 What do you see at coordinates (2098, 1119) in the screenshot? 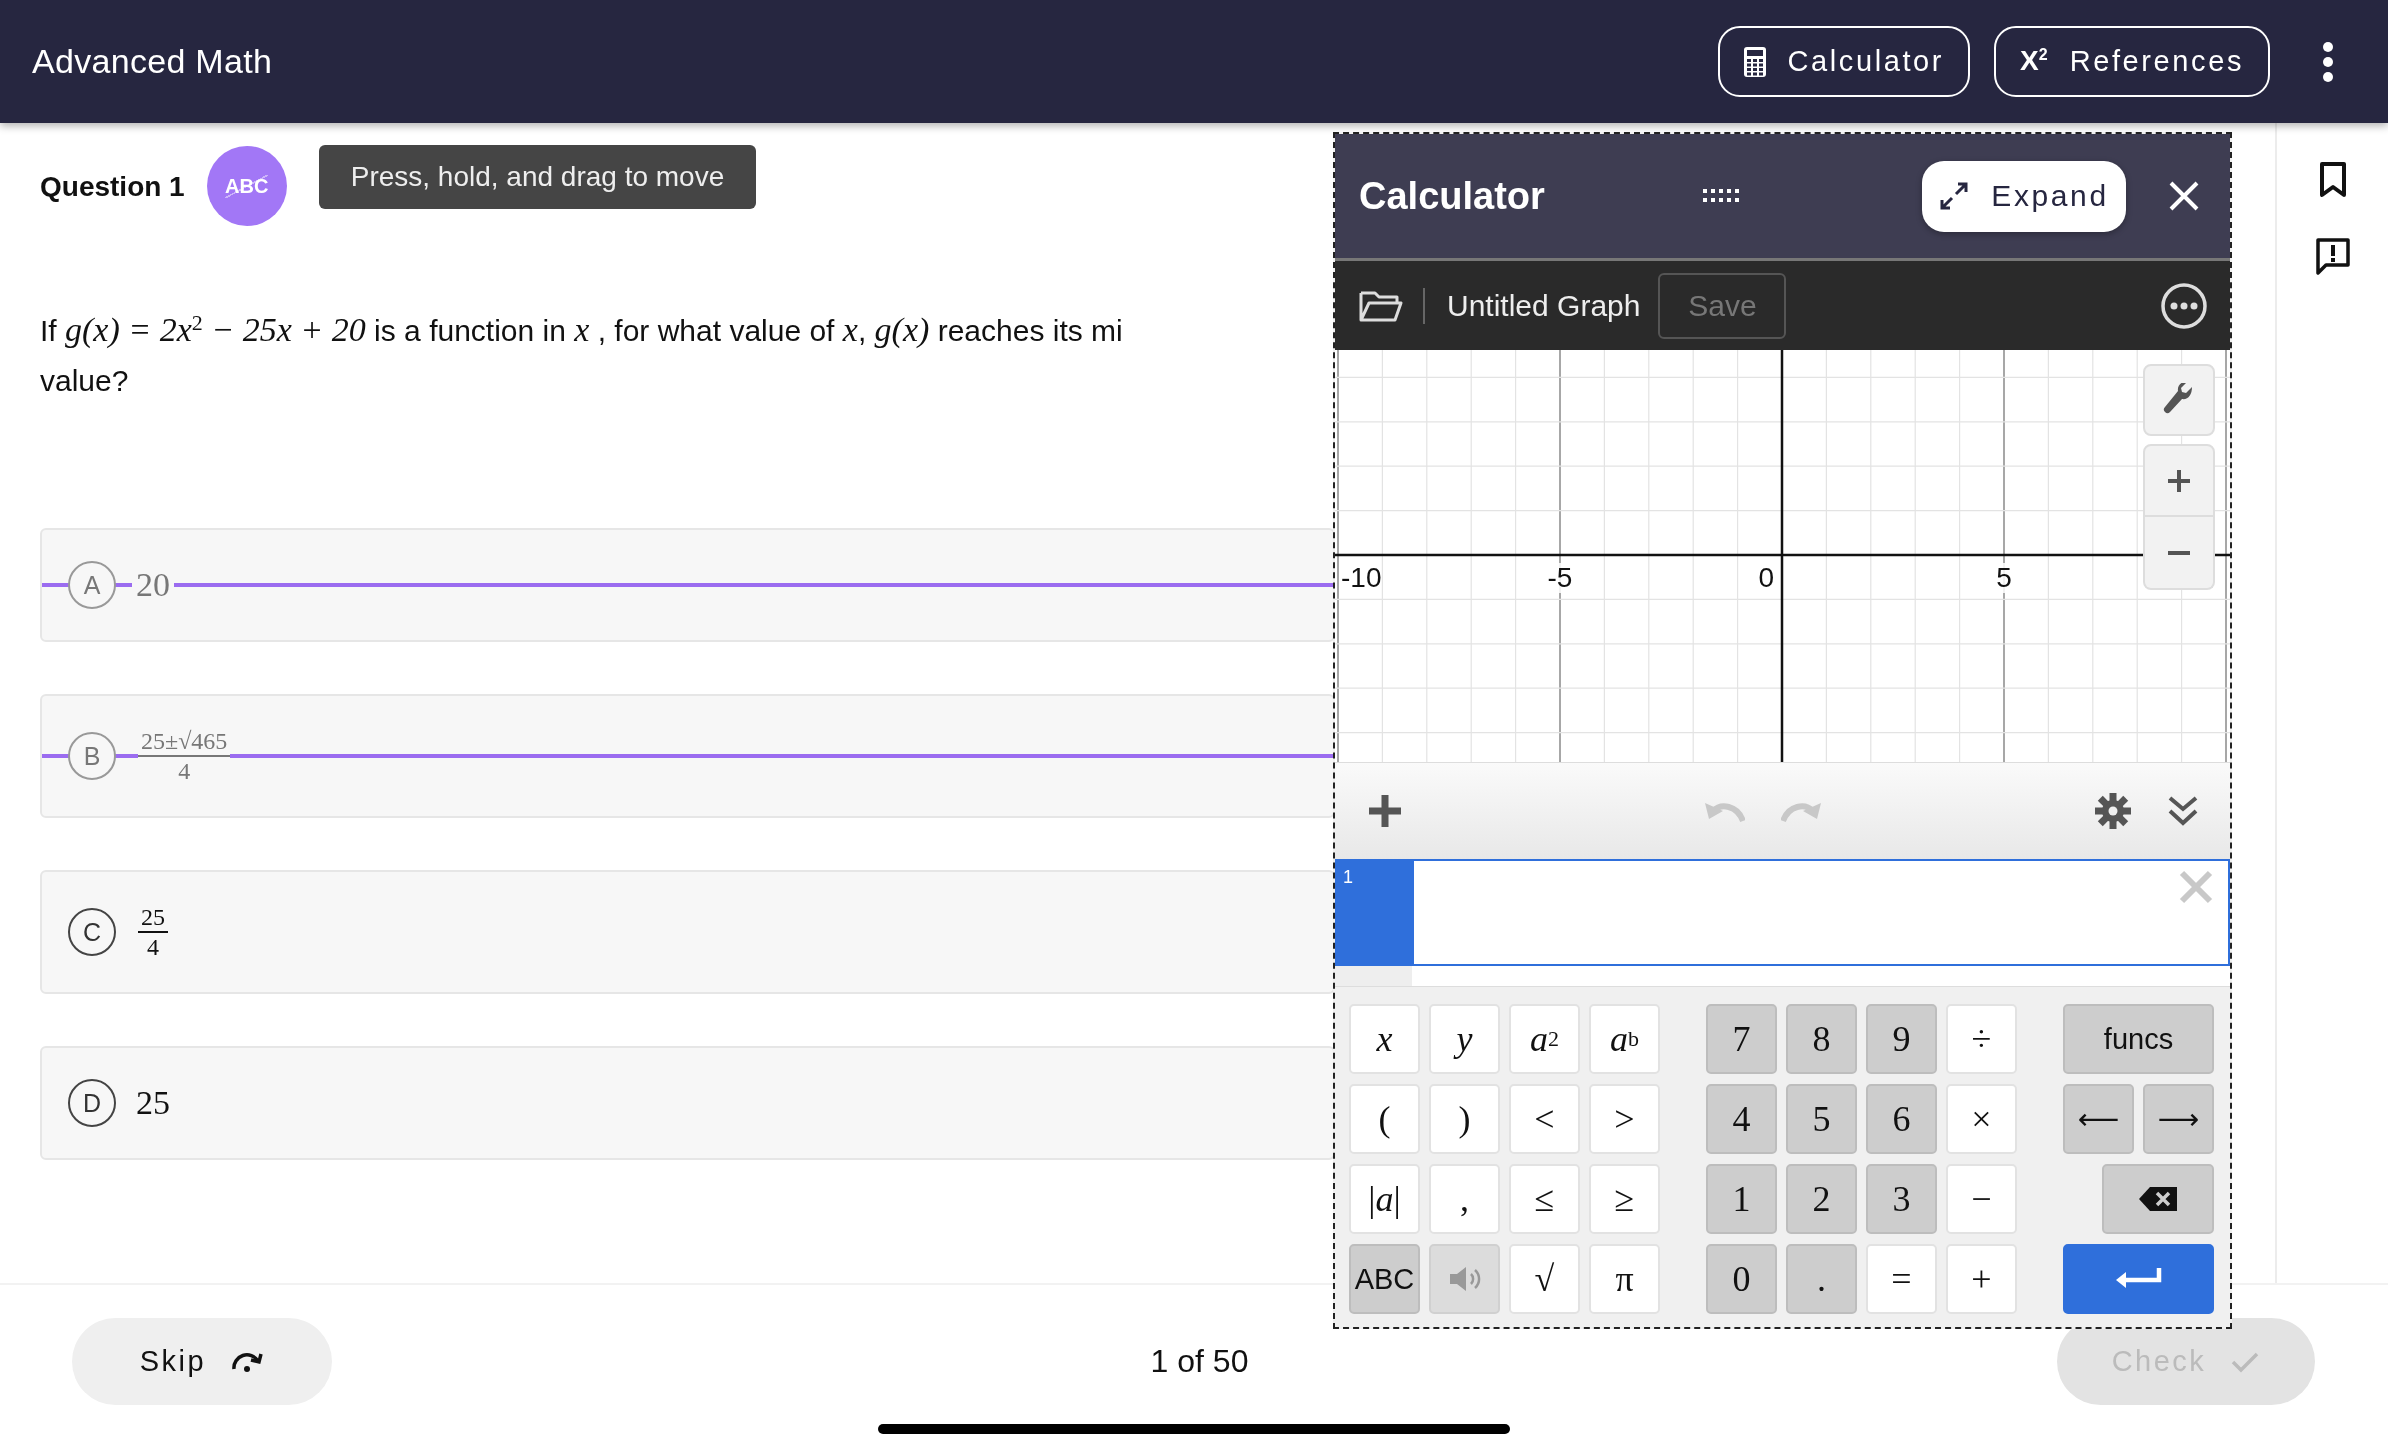
I see `keypad-key: ⟵` at bounding box center [2098, 1119].